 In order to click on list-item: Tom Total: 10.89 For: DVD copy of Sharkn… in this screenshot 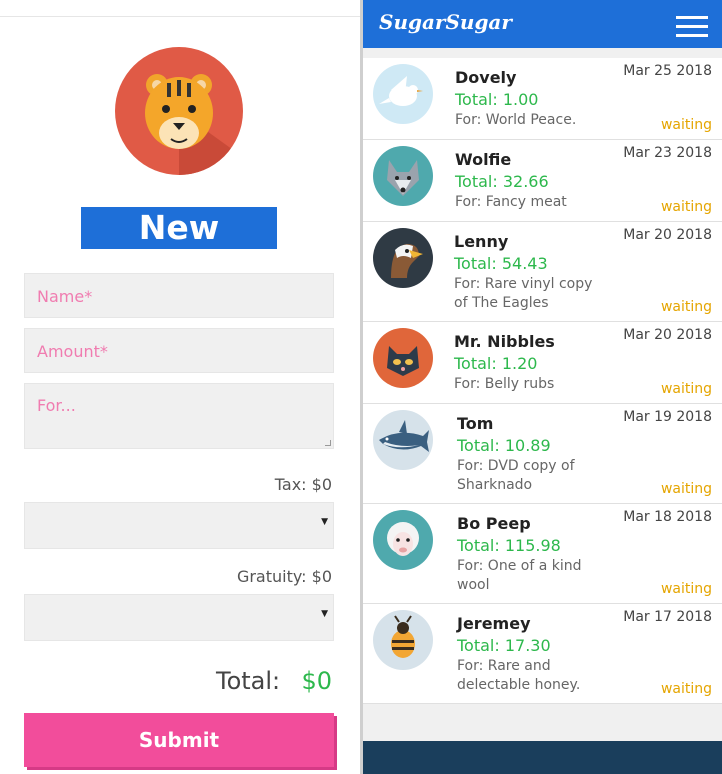, I will do `click(542, 454)`.